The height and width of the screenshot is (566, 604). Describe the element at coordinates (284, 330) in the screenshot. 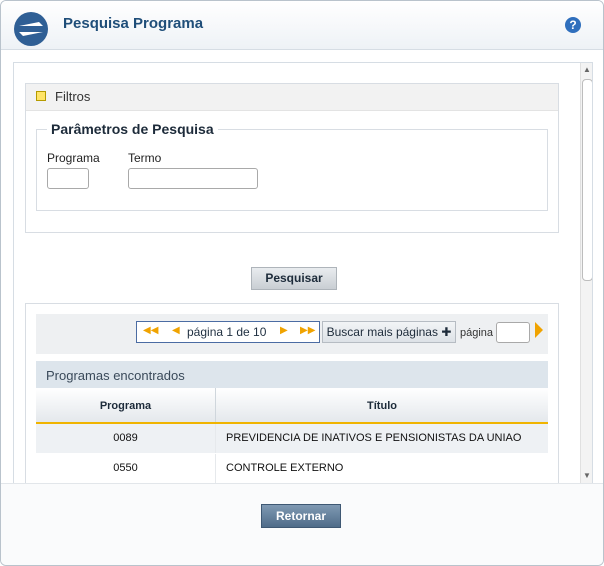

I see `right-arrow-icon: ▶` at that location.